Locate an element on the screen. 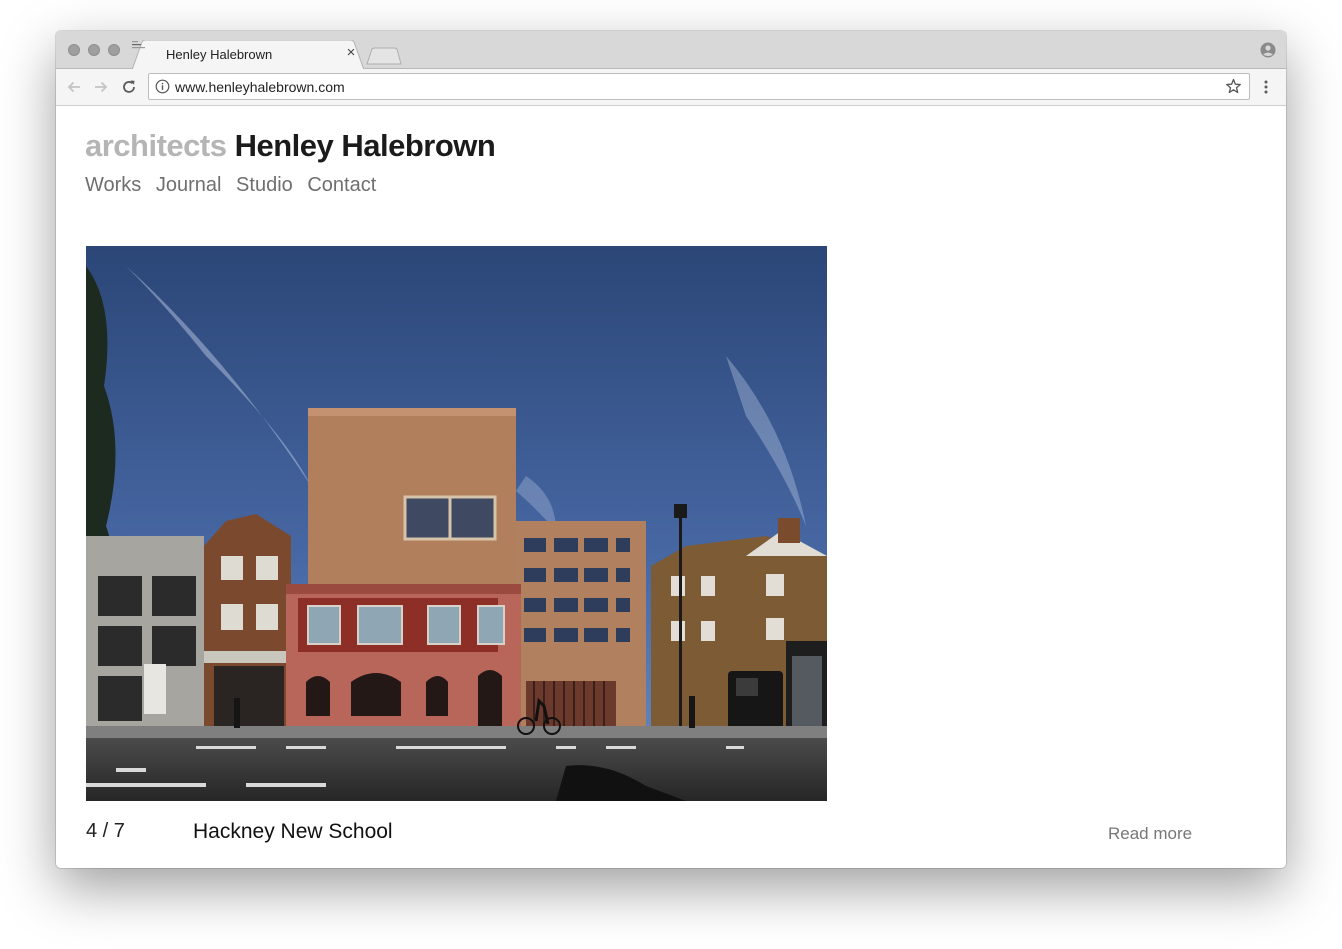 Image resolution: width=1342 pixels, height=949 pixels. close-tab-icon: × is located at coordinates (351, 53).